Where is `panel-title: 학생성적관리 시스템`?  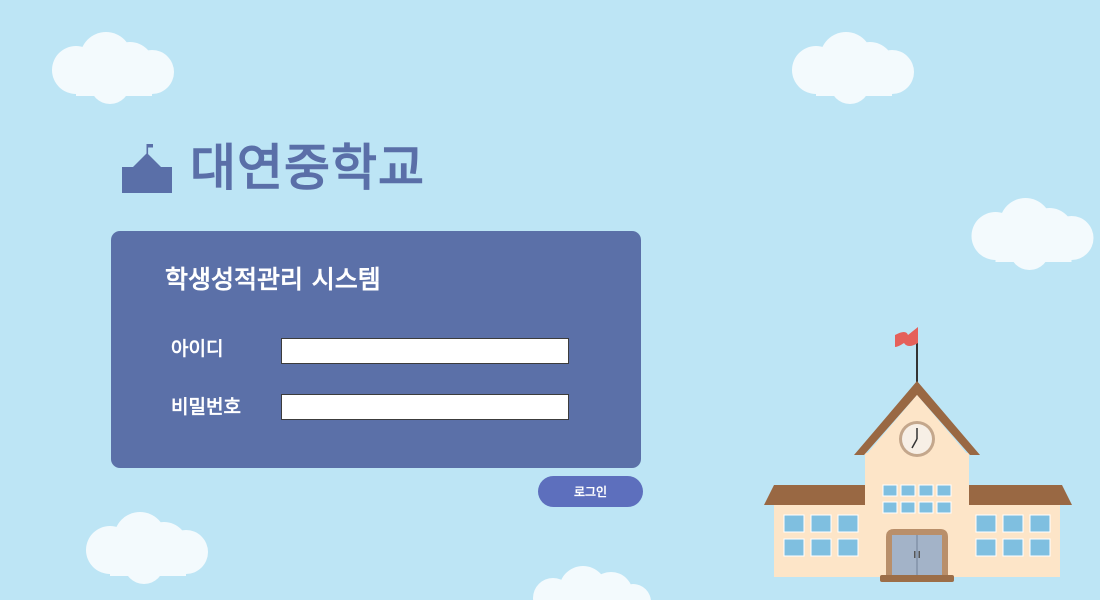
panel-title: 학생성적관리 시스템 is located at coordinates (273, 279).